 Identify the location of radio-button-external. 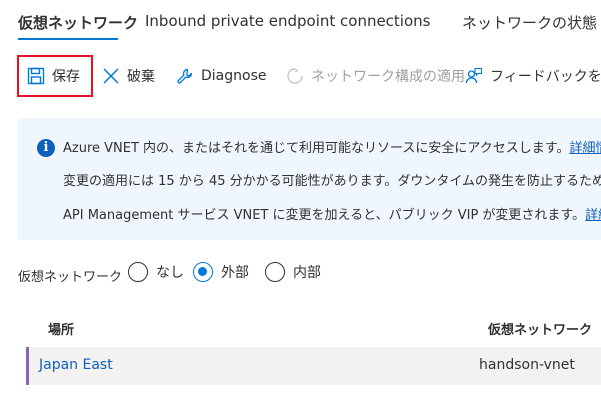
(203, 272).